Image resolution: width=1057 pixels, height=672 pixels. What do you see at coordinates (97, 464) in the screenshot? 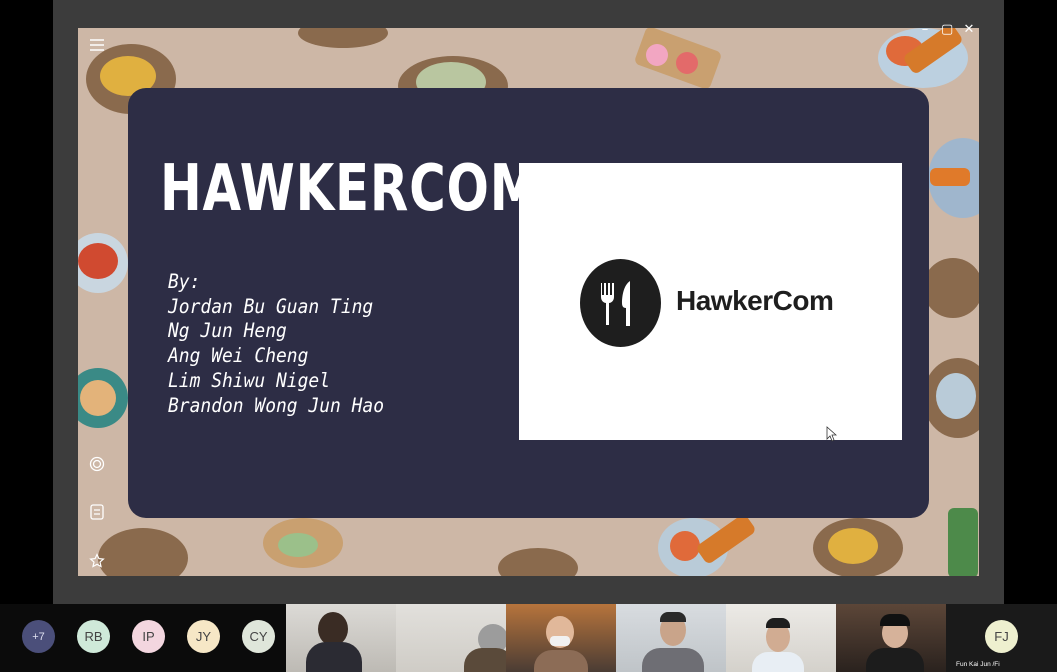
I see `target-icon` at bounding box center [97, 464].